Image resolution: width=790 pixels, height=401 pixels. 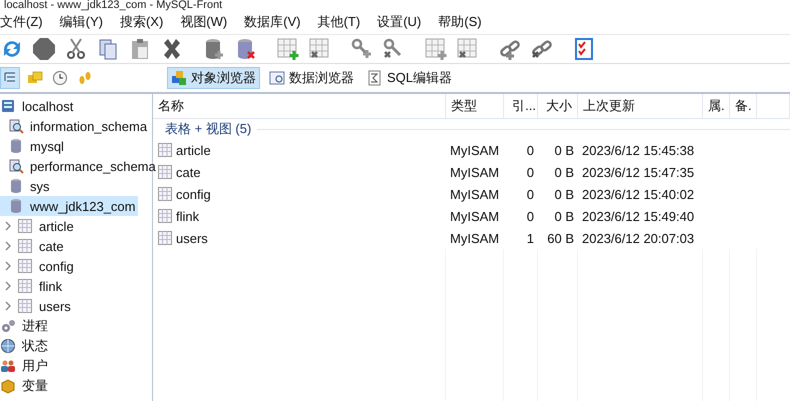 What do you see at coordinates (638, 195) in the screenshot?
I see `table-cell-text: 2023/6/12 15:40:02` at bounding box center [638, 195].